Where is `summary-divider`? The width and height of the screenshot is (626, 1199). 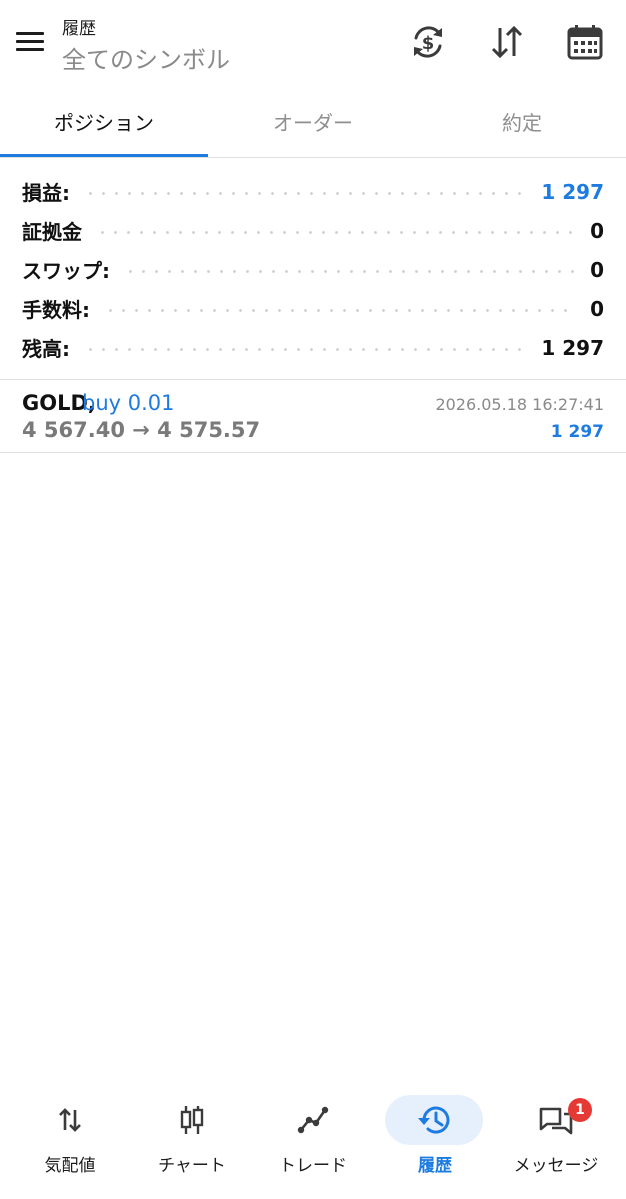 summary-divider is located at coordinates (313, 379).